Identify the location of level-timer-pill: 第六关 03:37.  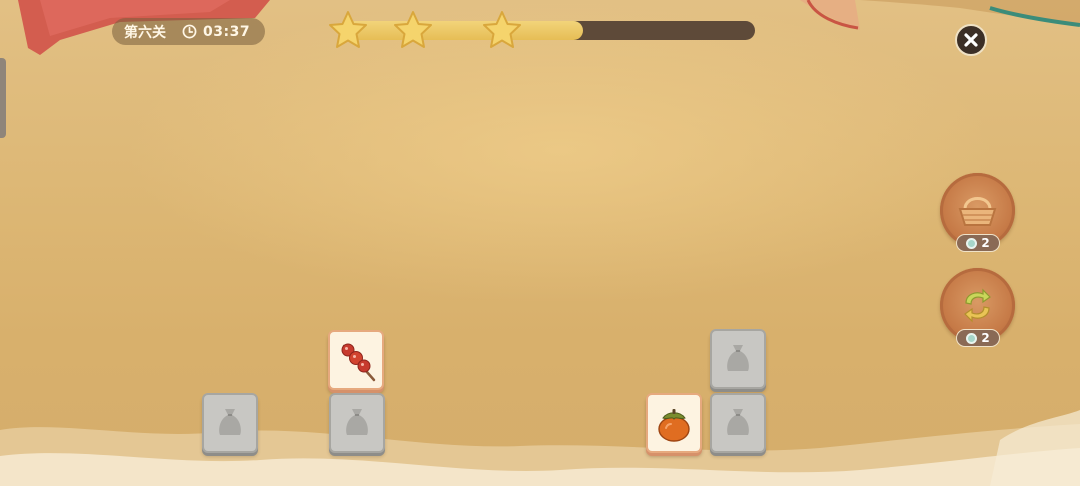
(188, 31).